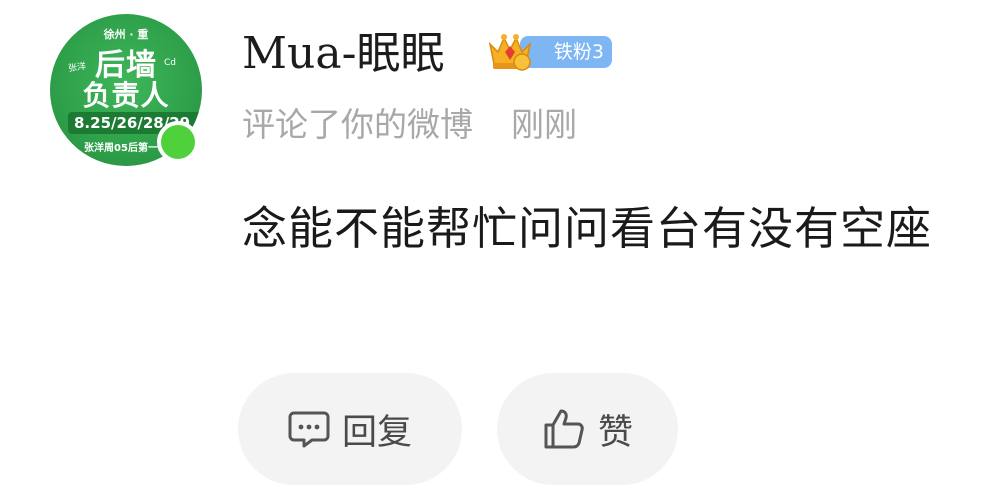 This screenshot has height=489, width=986. I want to click on fan-badge: 铁粉3, so click(548, 52).